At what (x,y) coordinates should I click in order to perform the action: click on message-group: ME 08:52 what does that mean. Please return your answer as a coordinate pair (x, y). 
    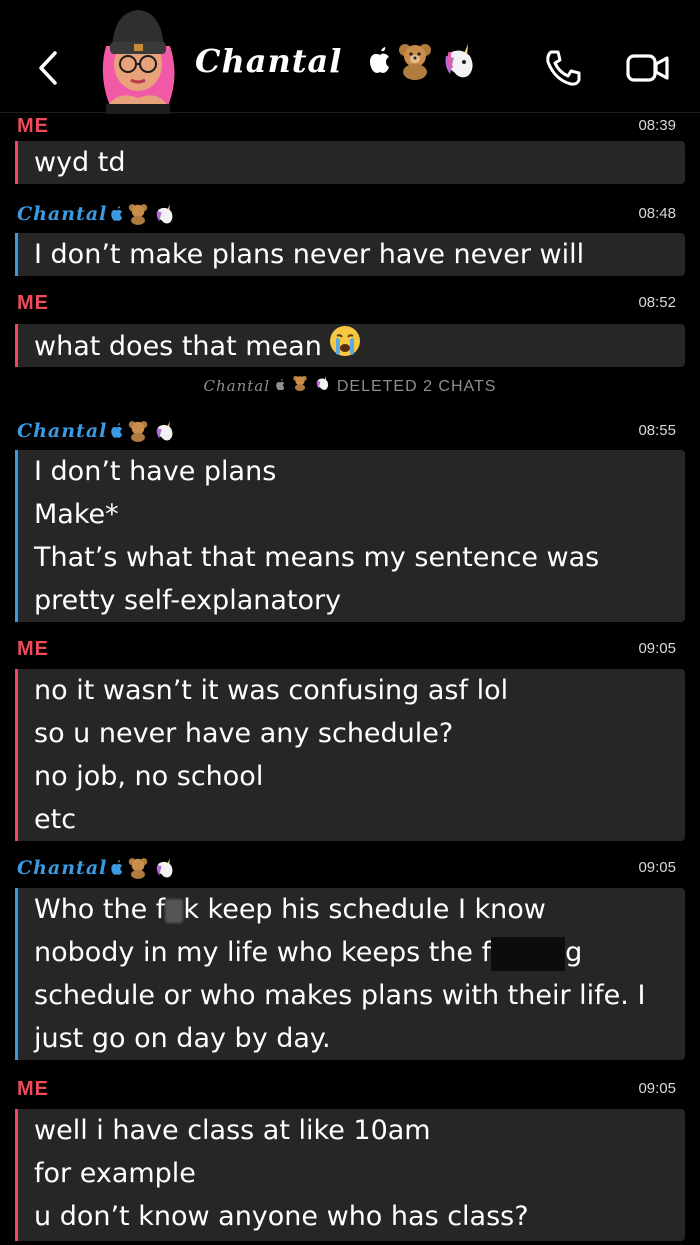
    Looking at the image, I should click on (350, 330).